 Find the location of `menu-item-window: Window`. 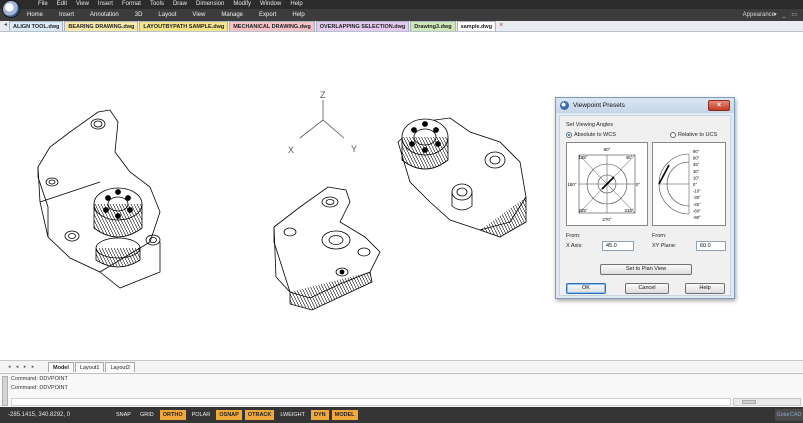

menu-item-window: Window is located at coordinates (270, 4).